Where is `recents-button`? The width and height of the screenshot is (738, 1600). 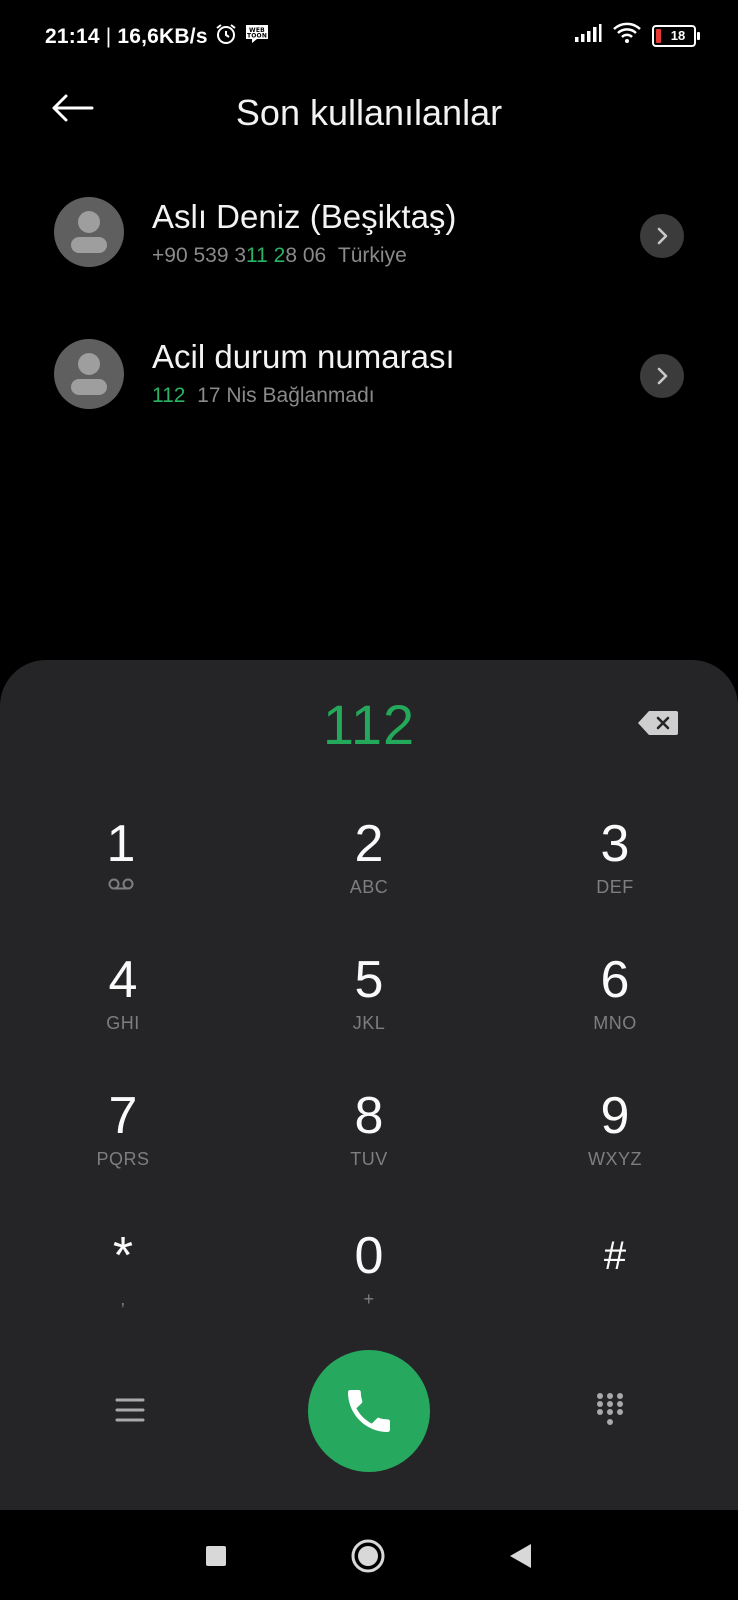 recents-button is located at coordinates (216, 1556).